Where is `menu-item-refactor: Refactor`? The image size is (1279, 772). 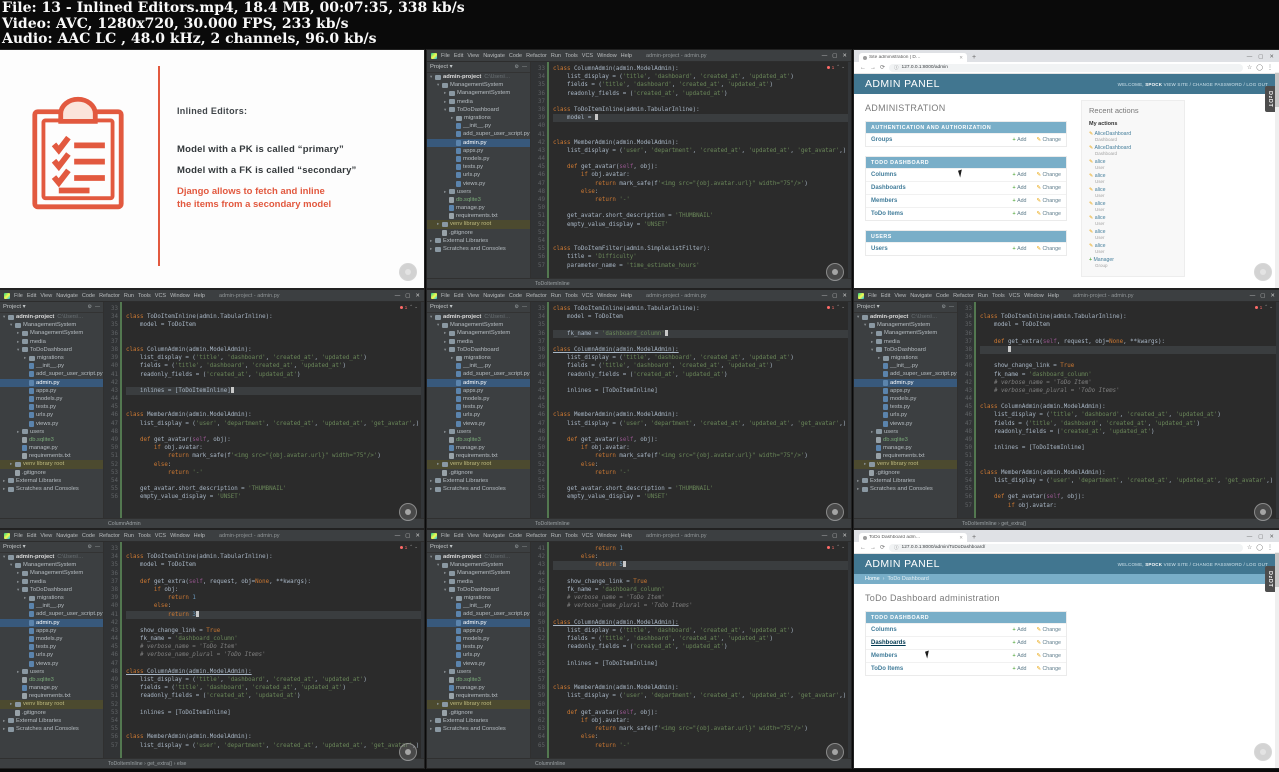
menu-item-refactor: Refactor is located at coordinates (109, 536).